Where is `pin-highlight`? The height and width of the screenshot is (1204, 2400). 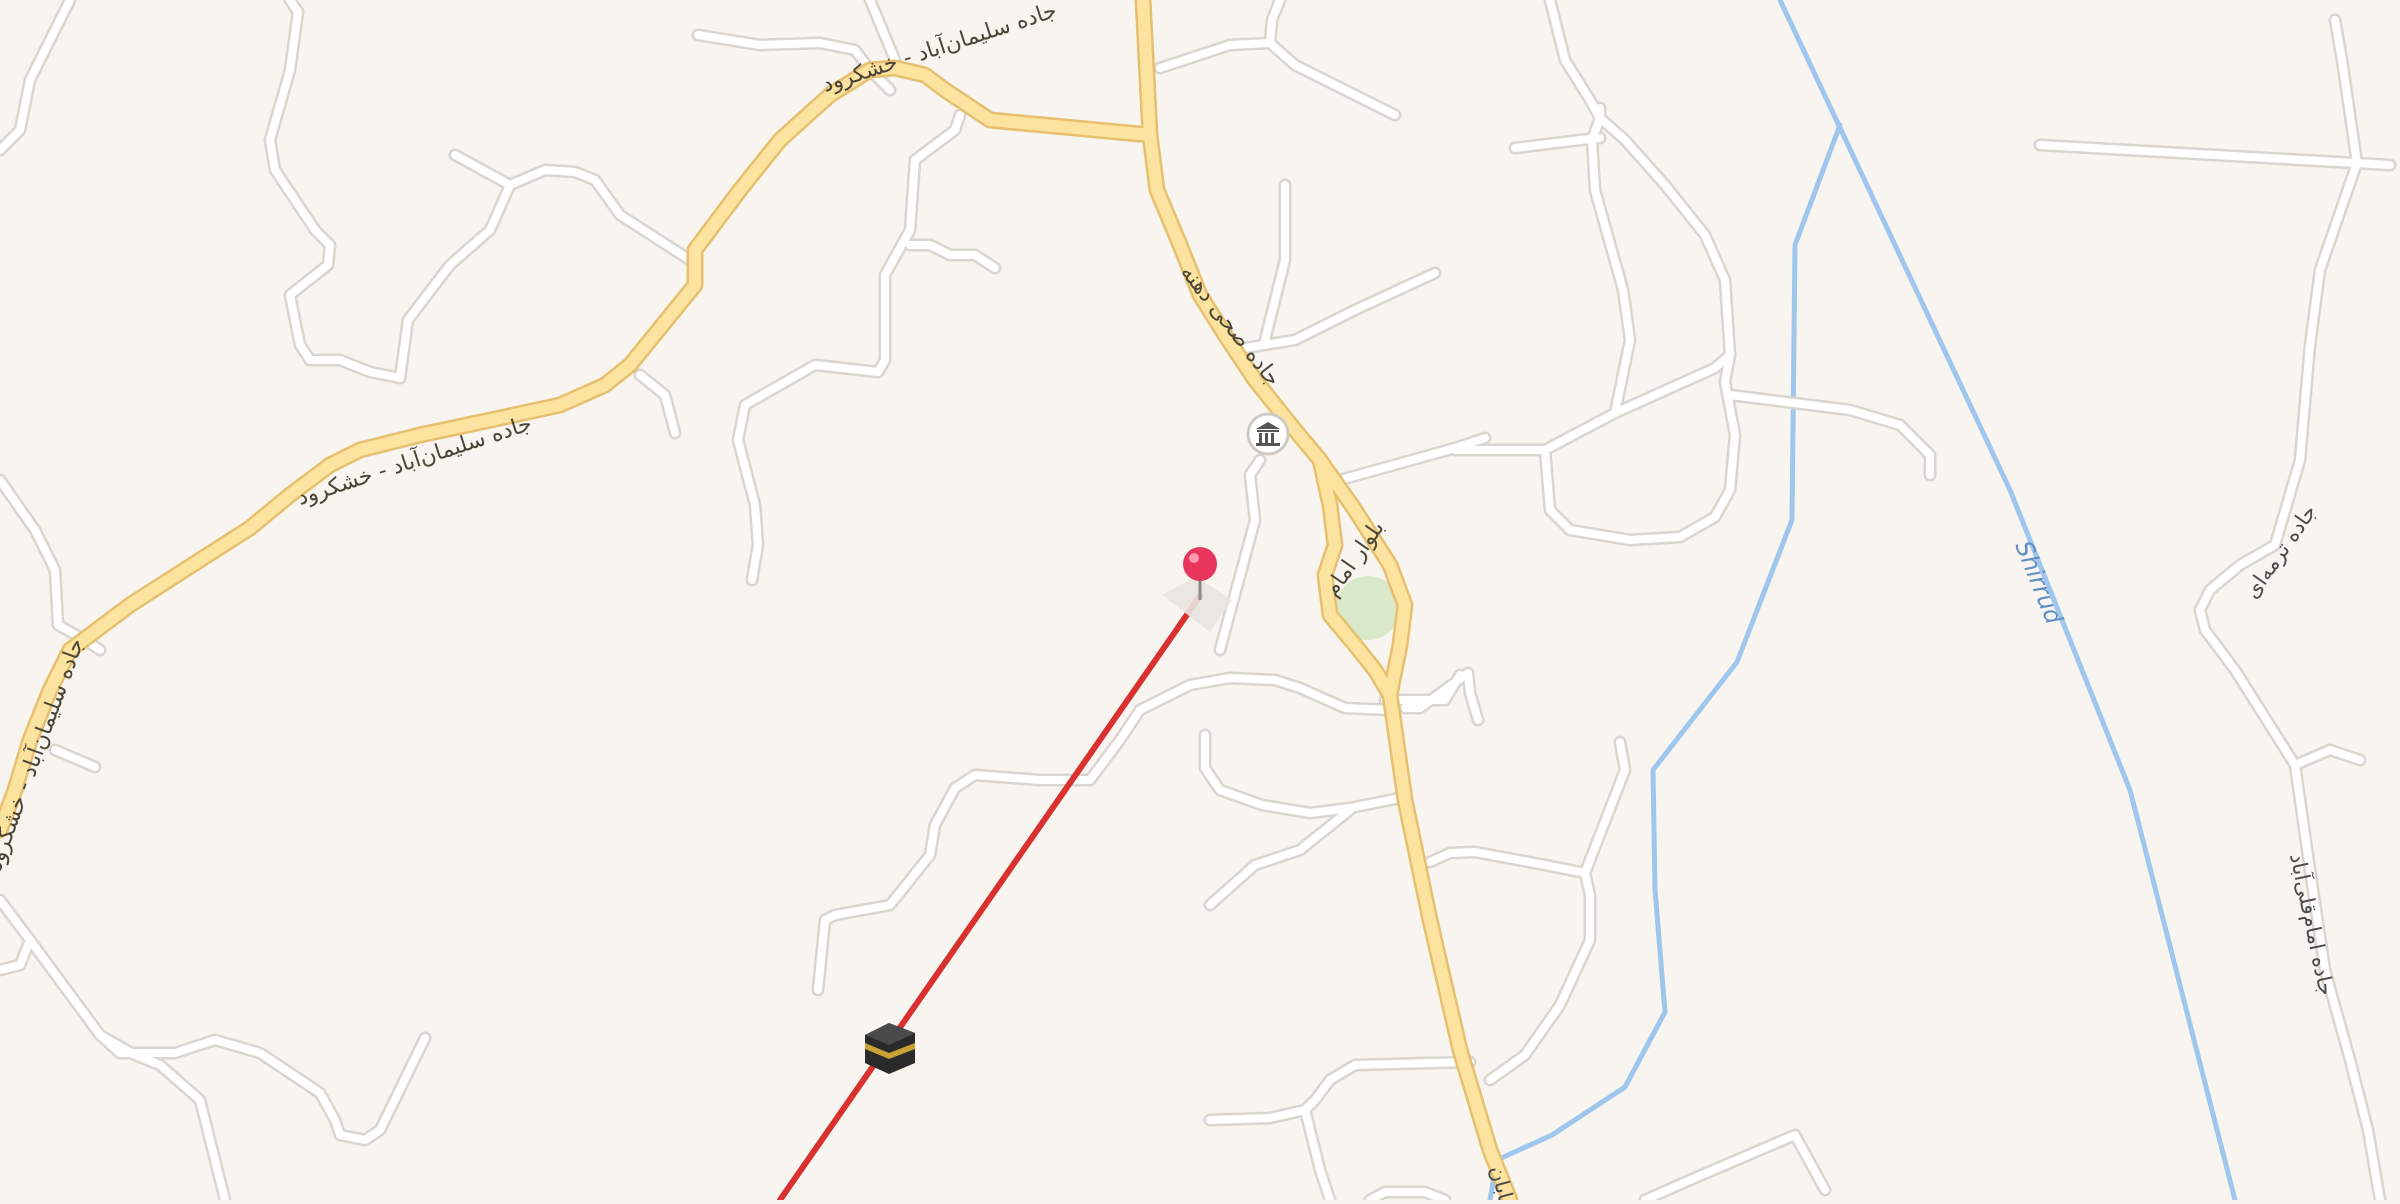 pin-highlight is located at coordinates (1194, 558).